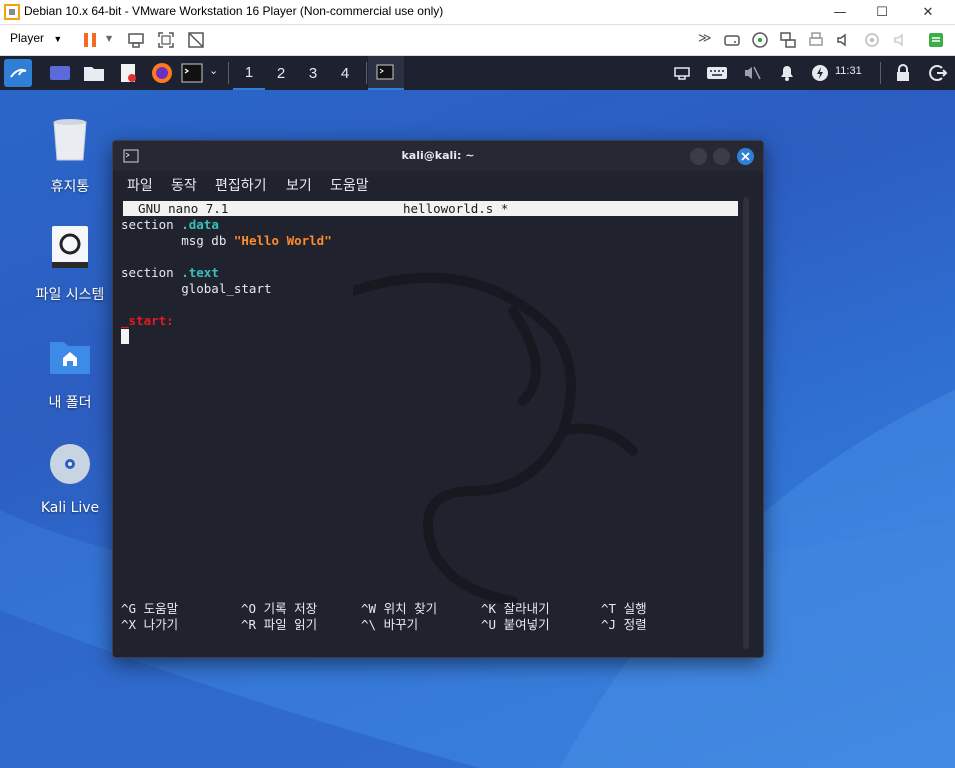 This screenshot has height=768, width=955. Describe the element at coordinates (129, 624) in the screenshot. I see `shortcut-key: ^X` at that location.